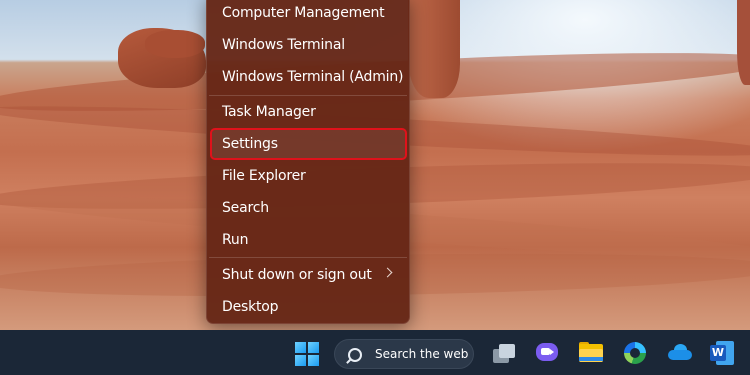  I want to click on menu-item-label: Search, so click(245, 208).